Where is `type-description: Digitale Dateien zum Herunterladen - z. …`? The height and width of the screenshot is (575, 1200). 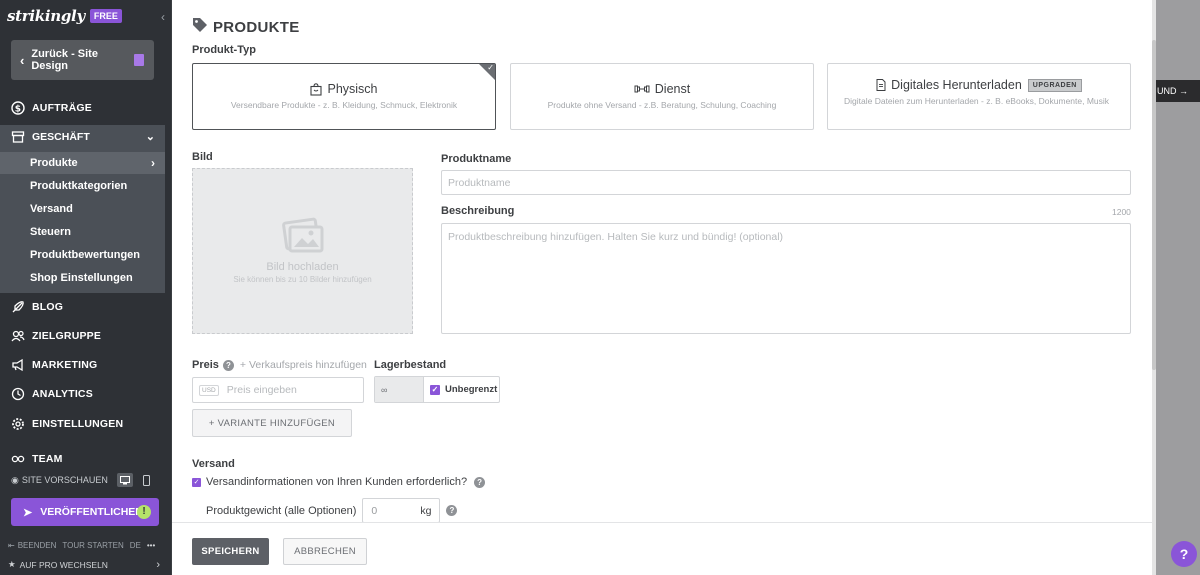 type-description: Digitale Dateien zum Herunterladen - z. … is located at coordinates (977, 101).